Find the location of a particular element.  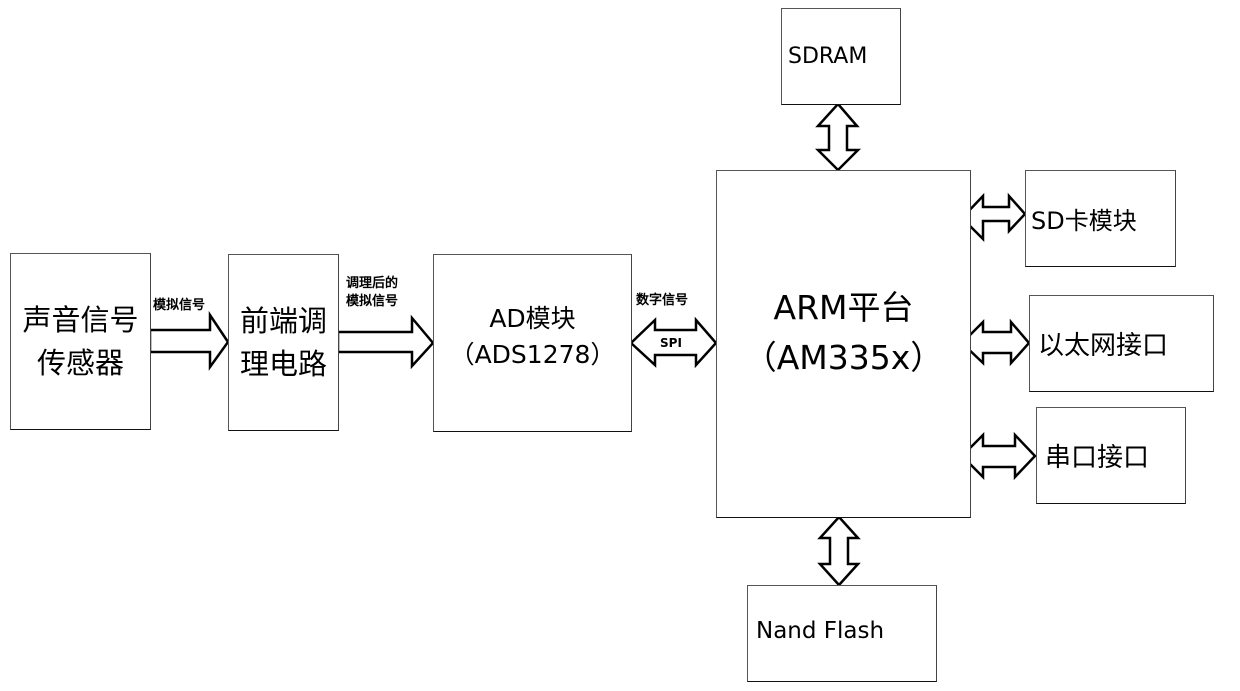

block-sound-sensor: 声音信号 传感器 is located at coordinates (80, 341).